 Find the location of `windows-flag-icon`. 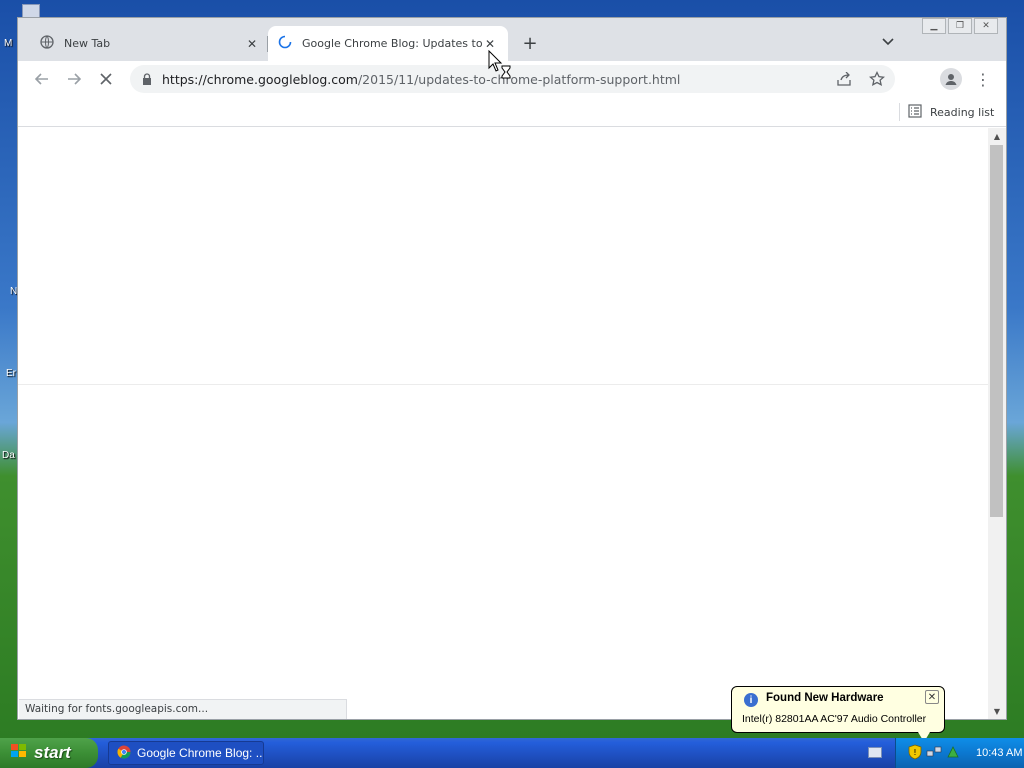

windows-flag-icon is located at coordinates (19, 753).